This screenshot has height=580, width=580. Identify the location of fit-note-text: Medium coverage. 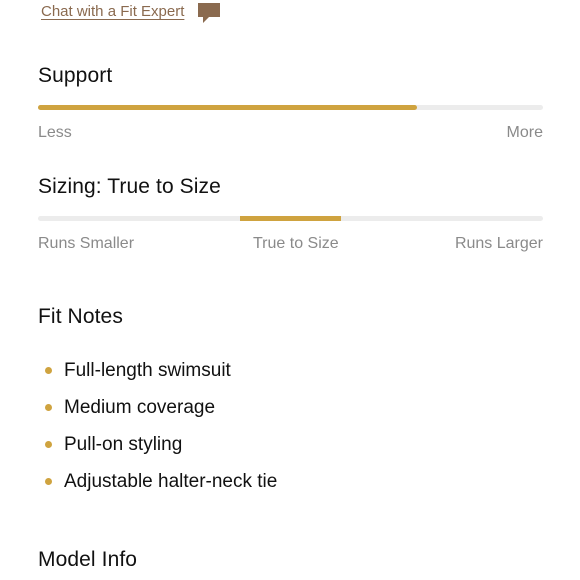
(140, 407).